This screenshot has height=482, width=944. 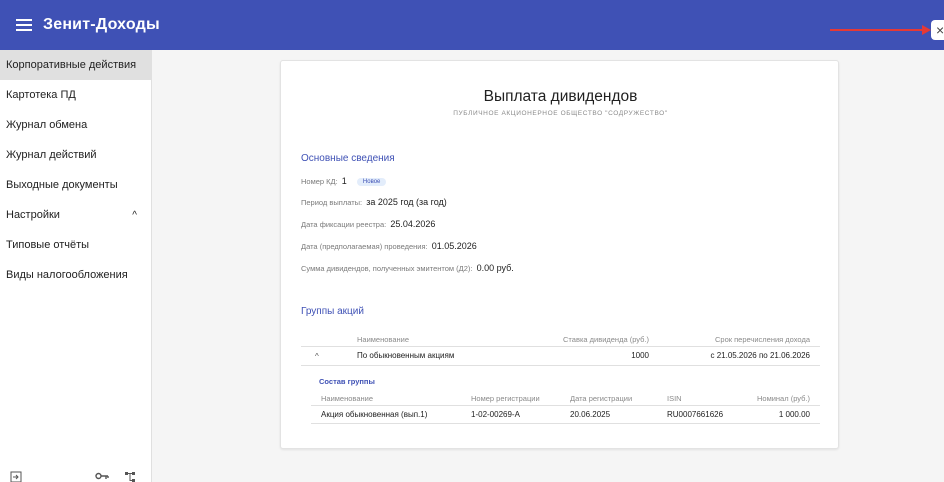 What do you see at coordinates (371, 182) in the screenshot?
I see `status-badge: Новое` at bounding box center [371, 182].